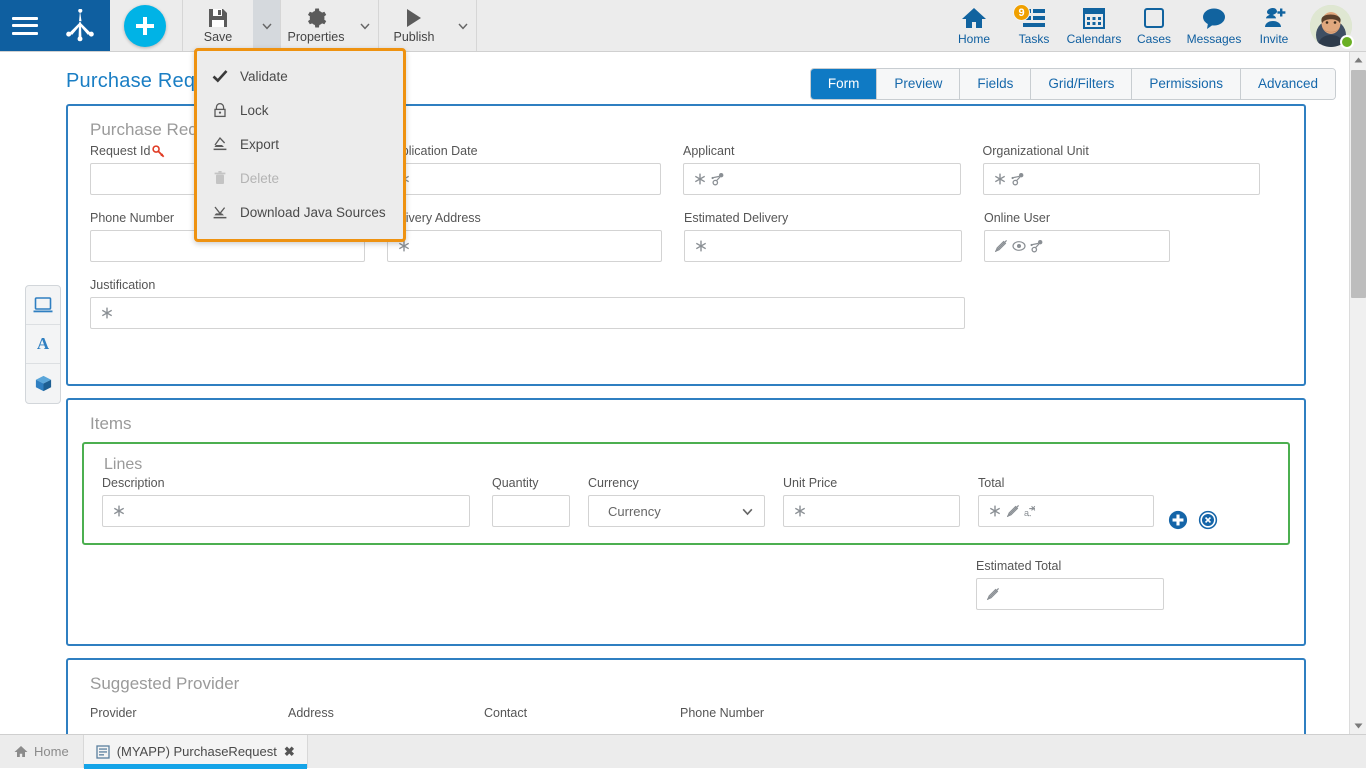 The width and height of the screenshot is (1366, 769). Describe the element at coordinates (1357, 393) in the screenshot. I see `vertical-scrollbar` at that location.